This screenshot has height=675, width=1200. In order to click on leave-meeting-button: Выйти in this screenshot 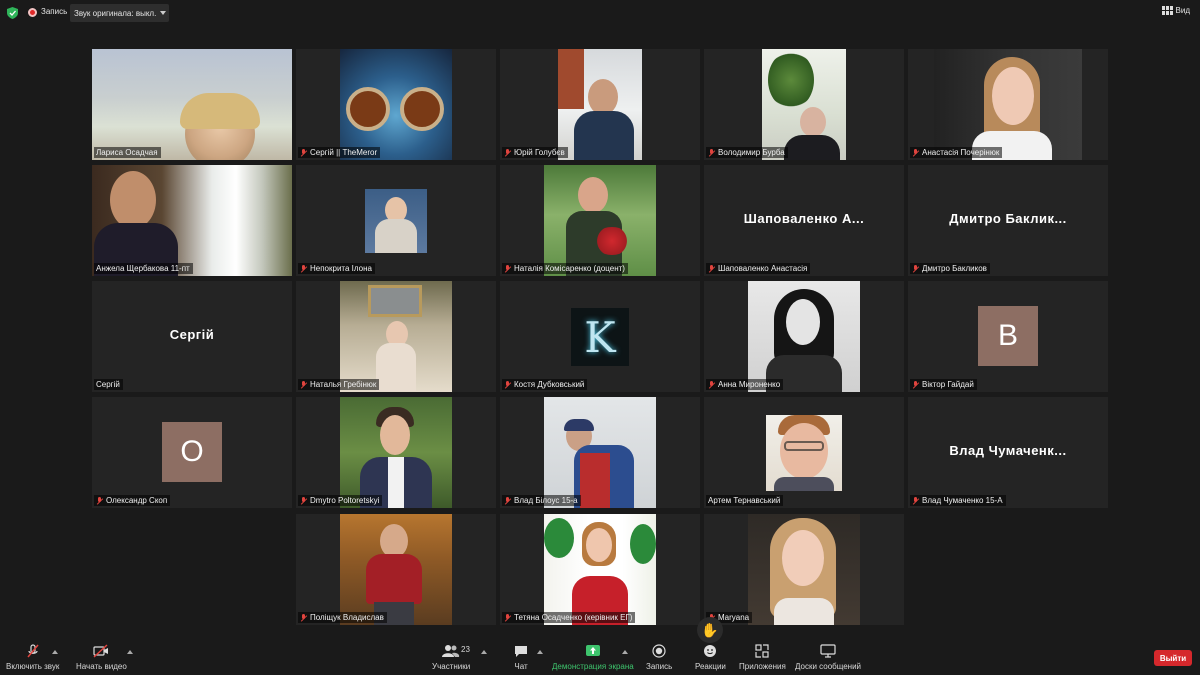, I will do `click(1173, 658)`.